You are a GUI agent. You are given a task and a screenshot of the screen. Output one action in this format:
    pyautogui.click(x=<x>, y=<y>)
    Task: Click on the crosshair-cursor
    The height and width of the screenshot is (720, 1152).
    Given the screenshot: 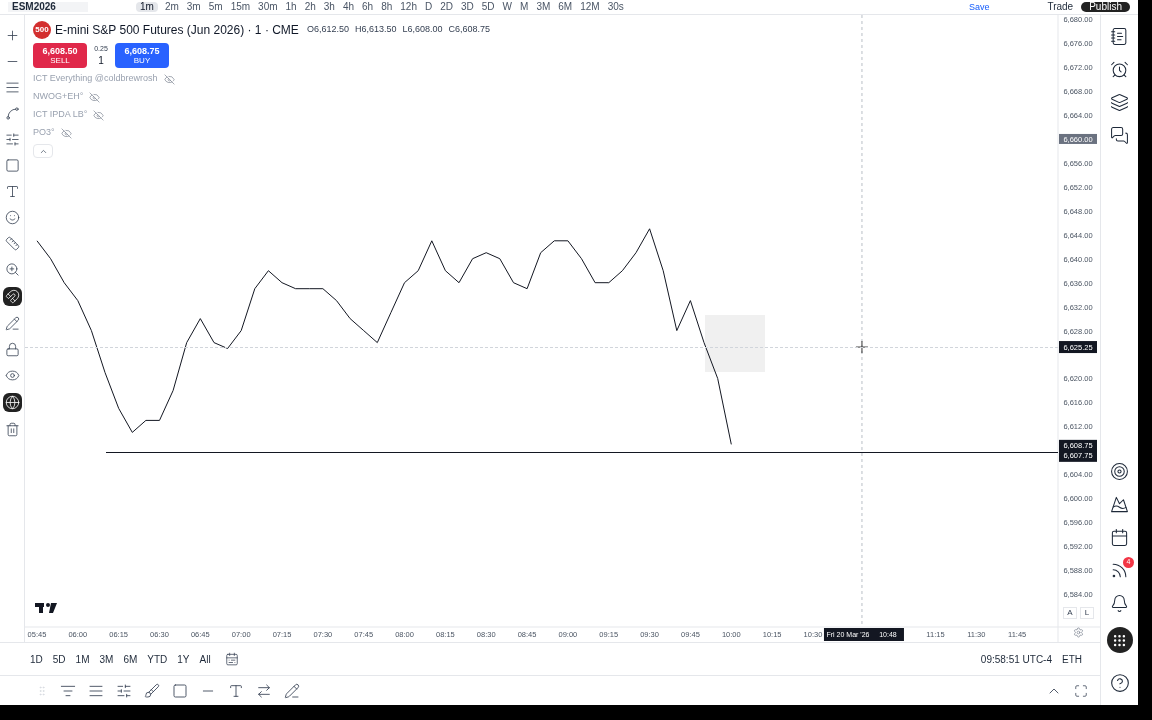 What is the action you would take?
    pyautogui.click(x=862, y=347)
    